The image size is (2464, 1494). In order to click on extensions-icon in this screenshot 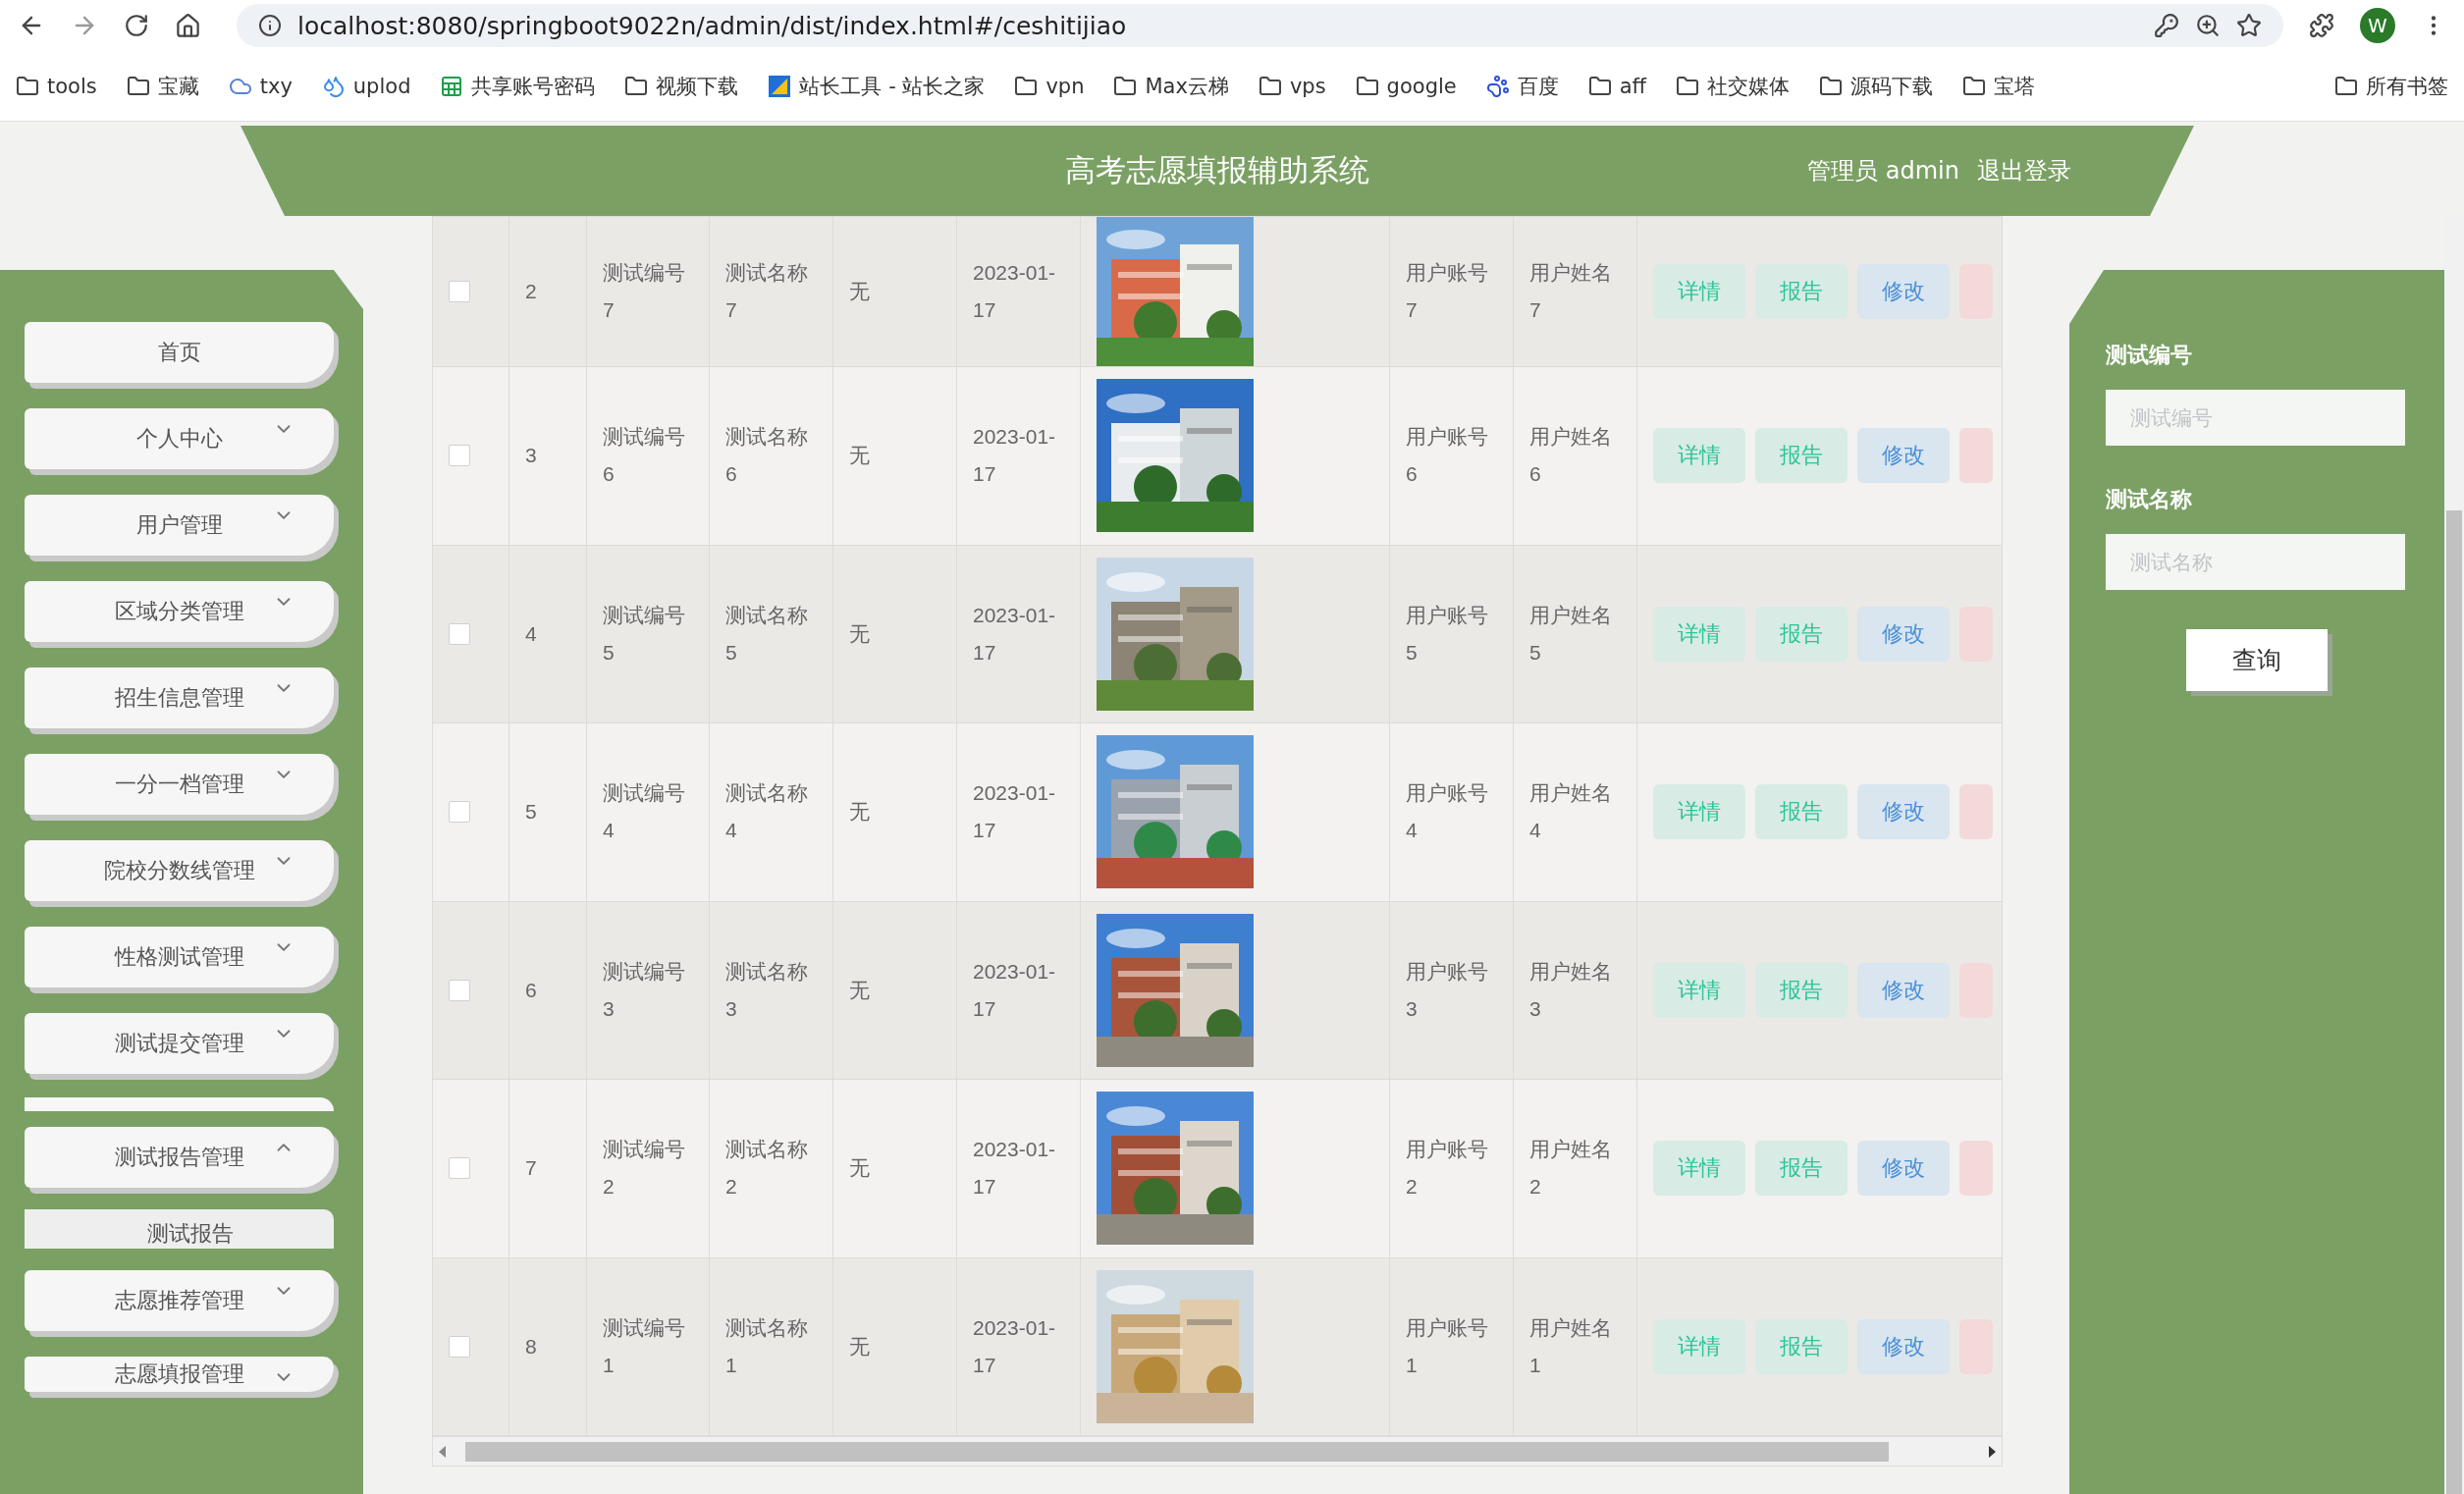, I will do `click(2321, 25)`.